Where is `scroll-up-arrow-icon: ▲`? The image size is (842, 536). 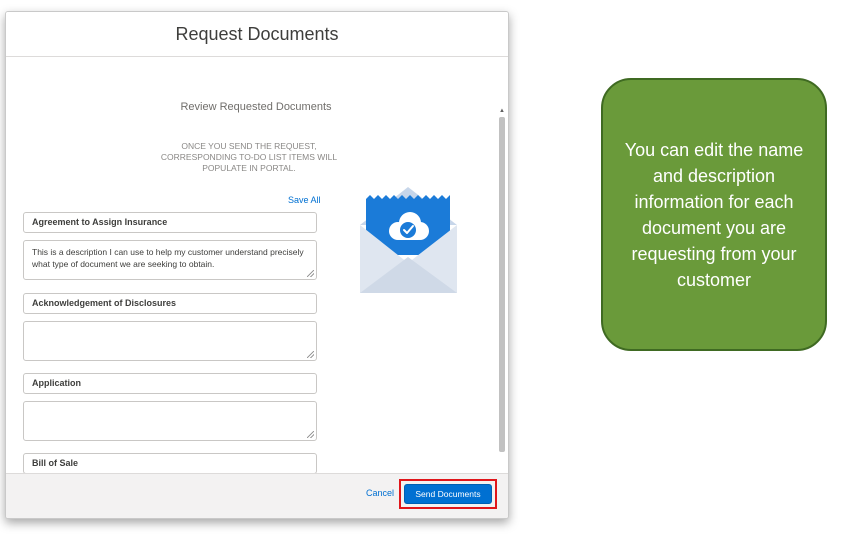
scroll-up-arrow-icon: ▲ is located at coordinates (502, 111).